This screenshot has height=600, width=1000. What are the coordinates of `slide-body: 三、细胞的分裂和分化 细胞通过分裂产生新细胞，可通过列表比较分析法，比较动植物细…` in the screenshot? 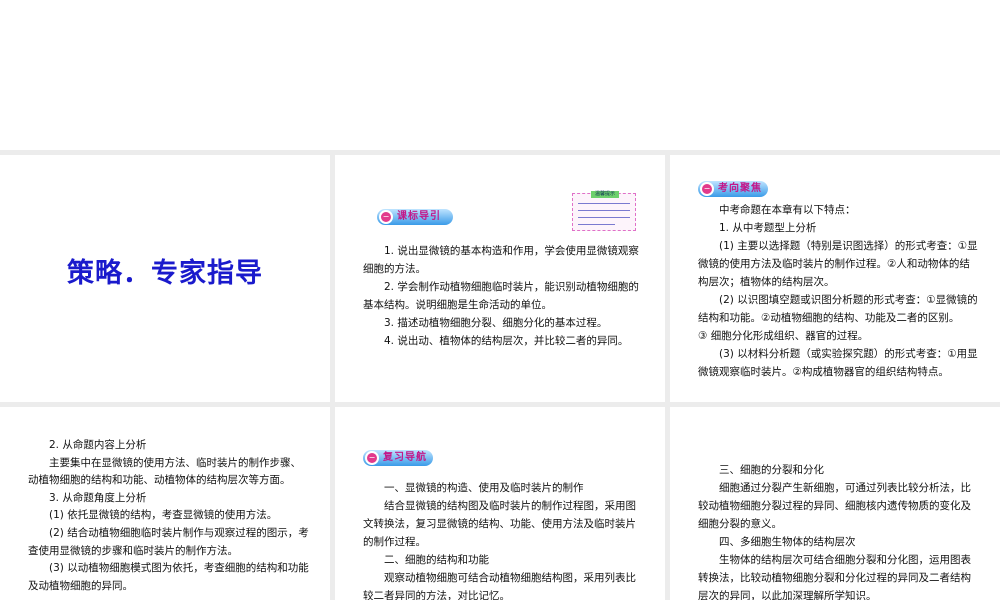 It's located at (839, 530).